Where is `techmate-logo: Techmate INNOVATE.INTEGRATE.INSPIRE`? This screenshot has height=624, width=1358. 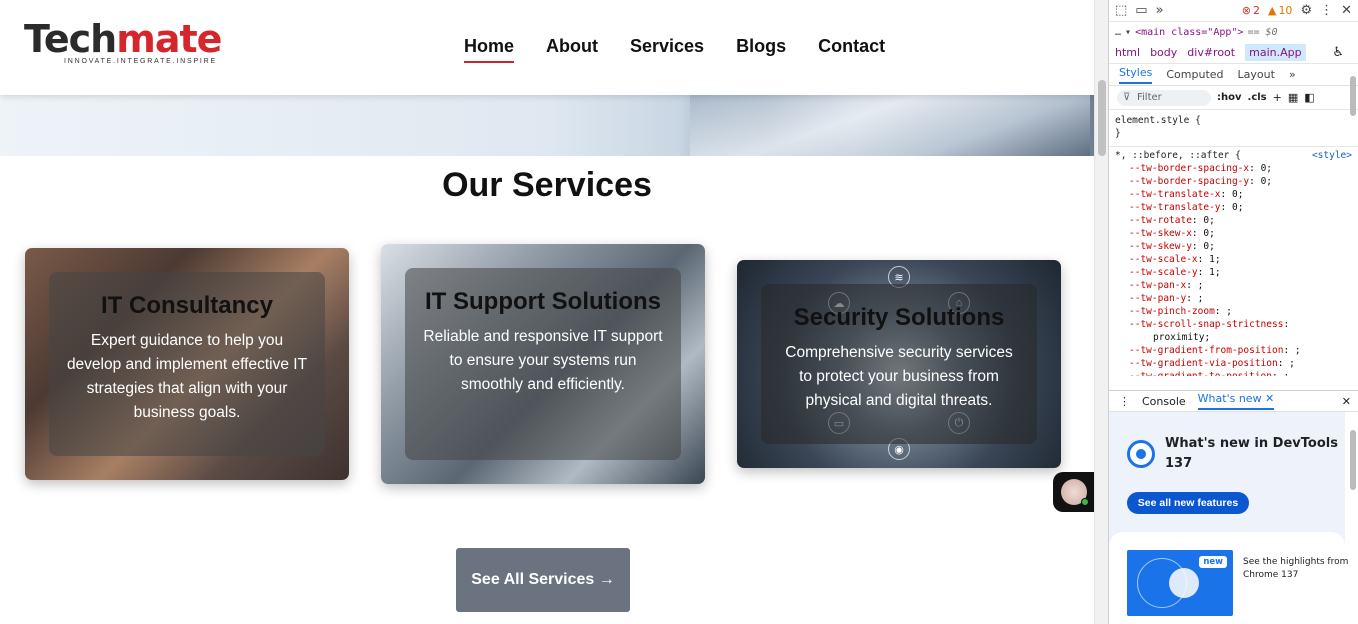 techmate-logo: Techmate INNOVATE.INTEGRATE.INSPIRE is located at coordinates (123, 41).